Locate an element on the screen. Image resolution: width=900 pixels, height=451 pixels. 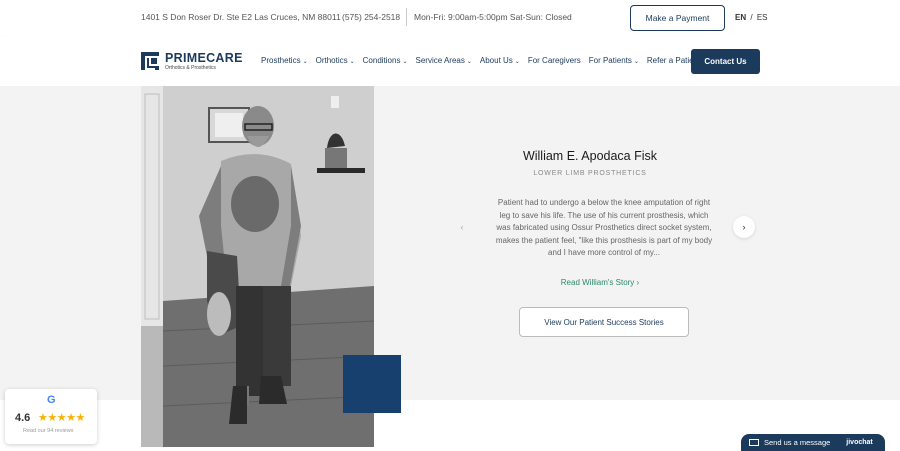
rating-value: 4.6 is located at coordinates (23, 418).